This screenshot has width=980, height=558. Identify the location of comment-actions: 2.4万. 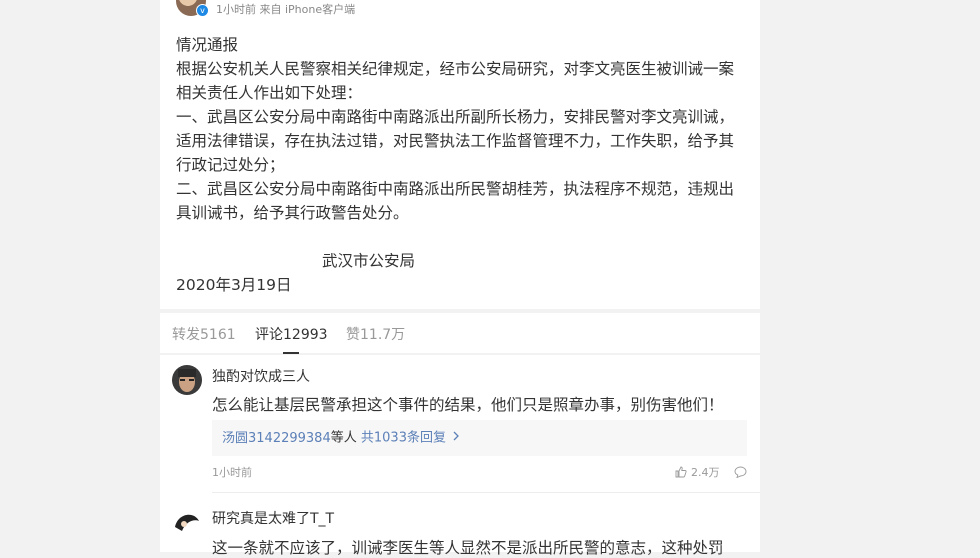
(711, 472).